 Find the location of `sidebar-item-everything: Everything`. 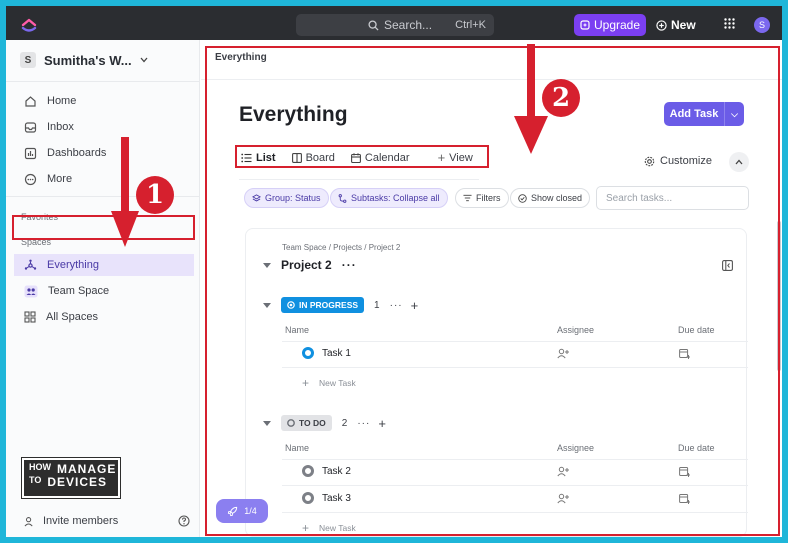

sidebar-item-everything: Everything is located at coordinates (104, 265).